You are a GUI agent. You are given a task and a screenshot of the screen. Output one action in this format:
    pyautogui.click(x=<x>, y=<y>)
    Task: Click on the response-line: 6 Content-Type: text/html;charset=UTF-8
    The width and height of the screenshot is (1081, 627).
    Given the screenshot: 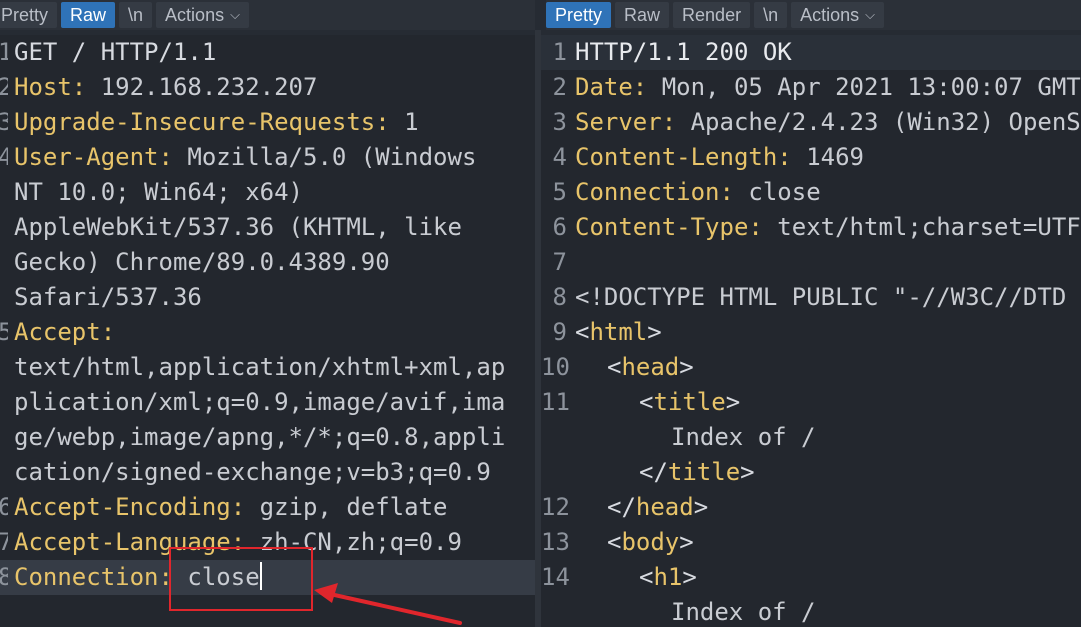 What is the action you would take?
    pyautogui.click(x=811, y=227)
    